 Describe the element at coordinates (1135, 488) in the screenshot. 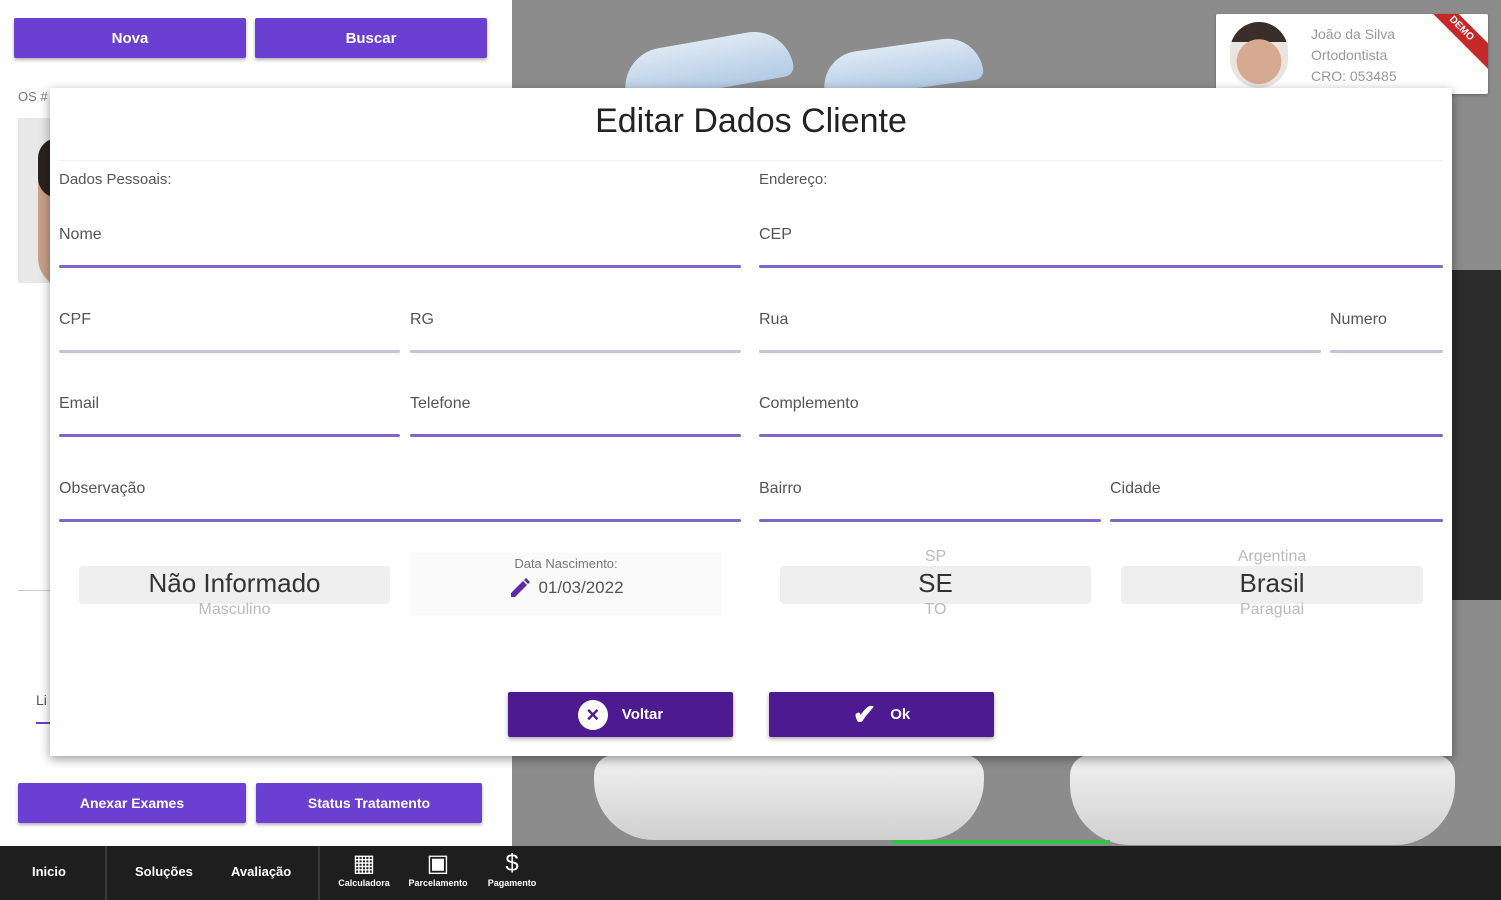

I see `cidade-label: Cidade` at that location.